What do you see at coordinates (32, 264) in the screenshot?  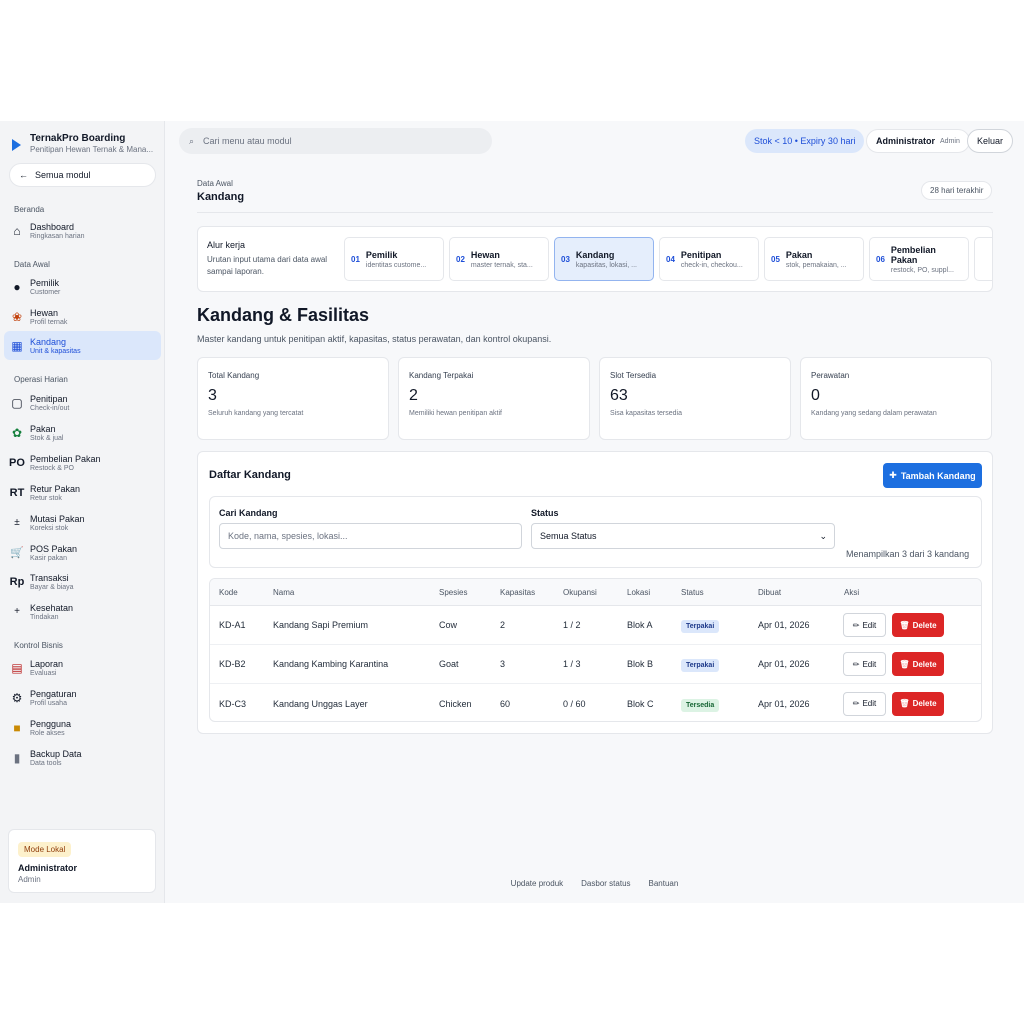 I see `section-data-awal: Data Awal` at bounding box center [32, 264].